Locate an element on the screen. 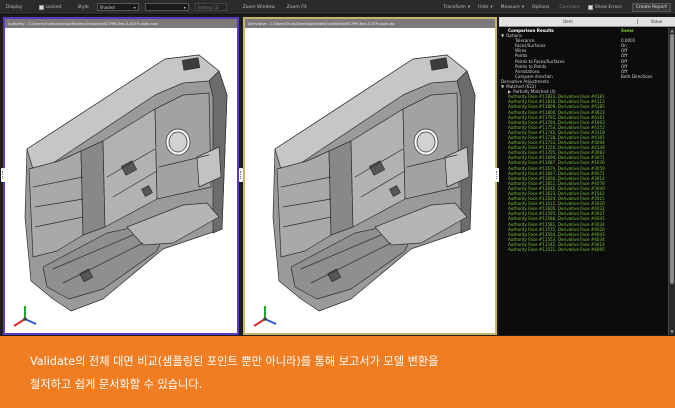 Image resolution: width=675 pixels, height=408 pixels. locked-label: Locked is located at coordinates (53, 7).